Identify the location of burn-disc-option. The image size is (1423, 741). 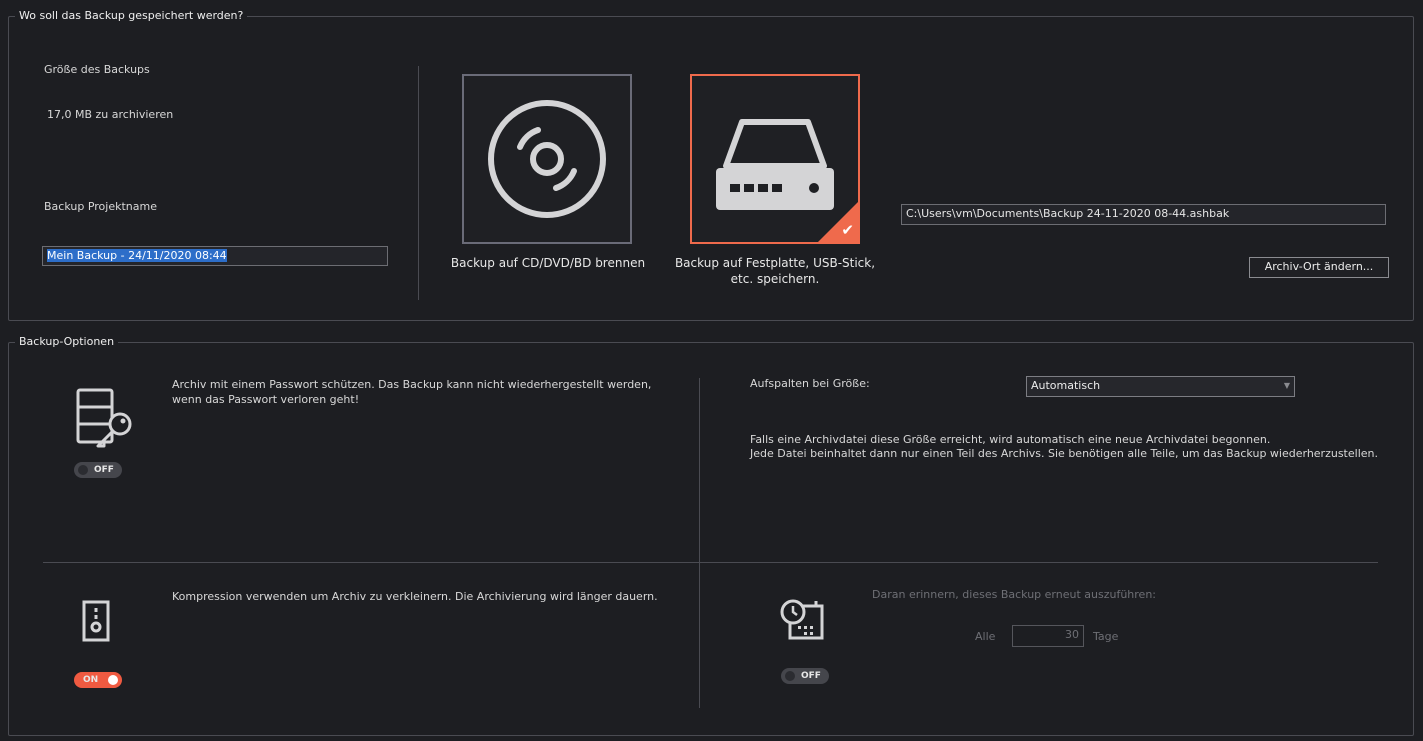
(547, 159).